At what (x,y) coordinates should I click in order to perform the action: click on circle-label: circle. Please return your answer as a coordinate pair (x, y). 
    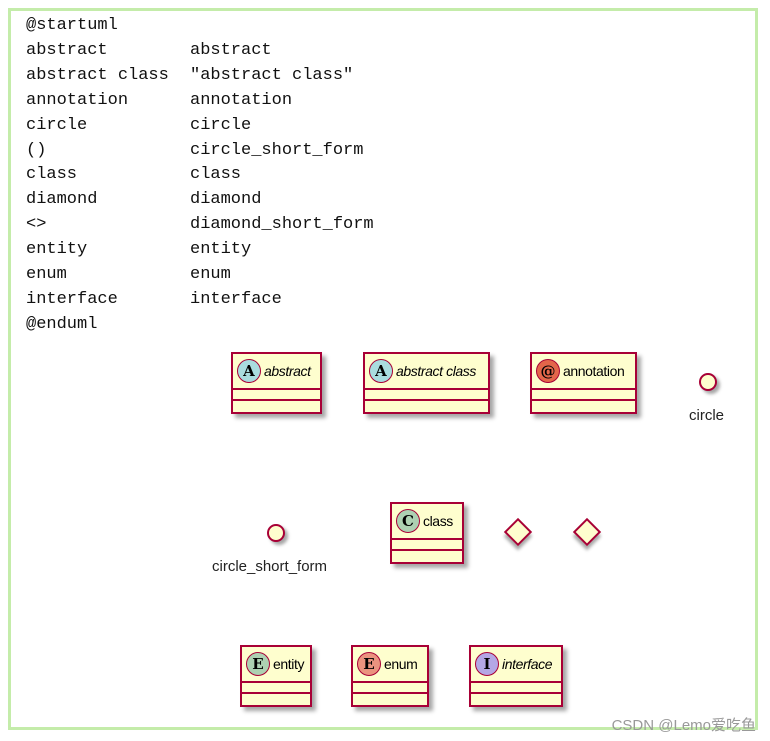
    Looking at the image, I should click on (707, 415).